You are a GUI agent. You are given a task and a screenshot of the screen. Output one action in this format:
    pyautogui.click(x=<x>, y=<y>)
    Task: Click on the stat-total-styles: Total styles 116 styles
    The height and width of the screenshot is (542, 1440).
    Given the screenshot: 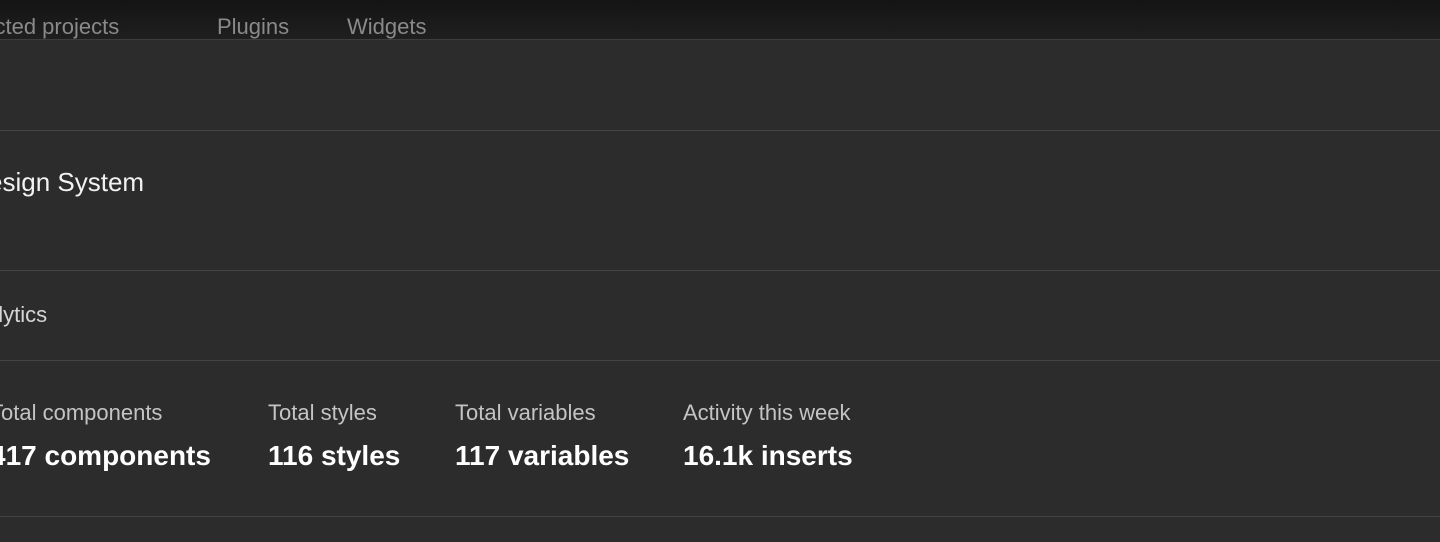 What is the action you would take?
    pyautogui.click(x=334, y=435)
    